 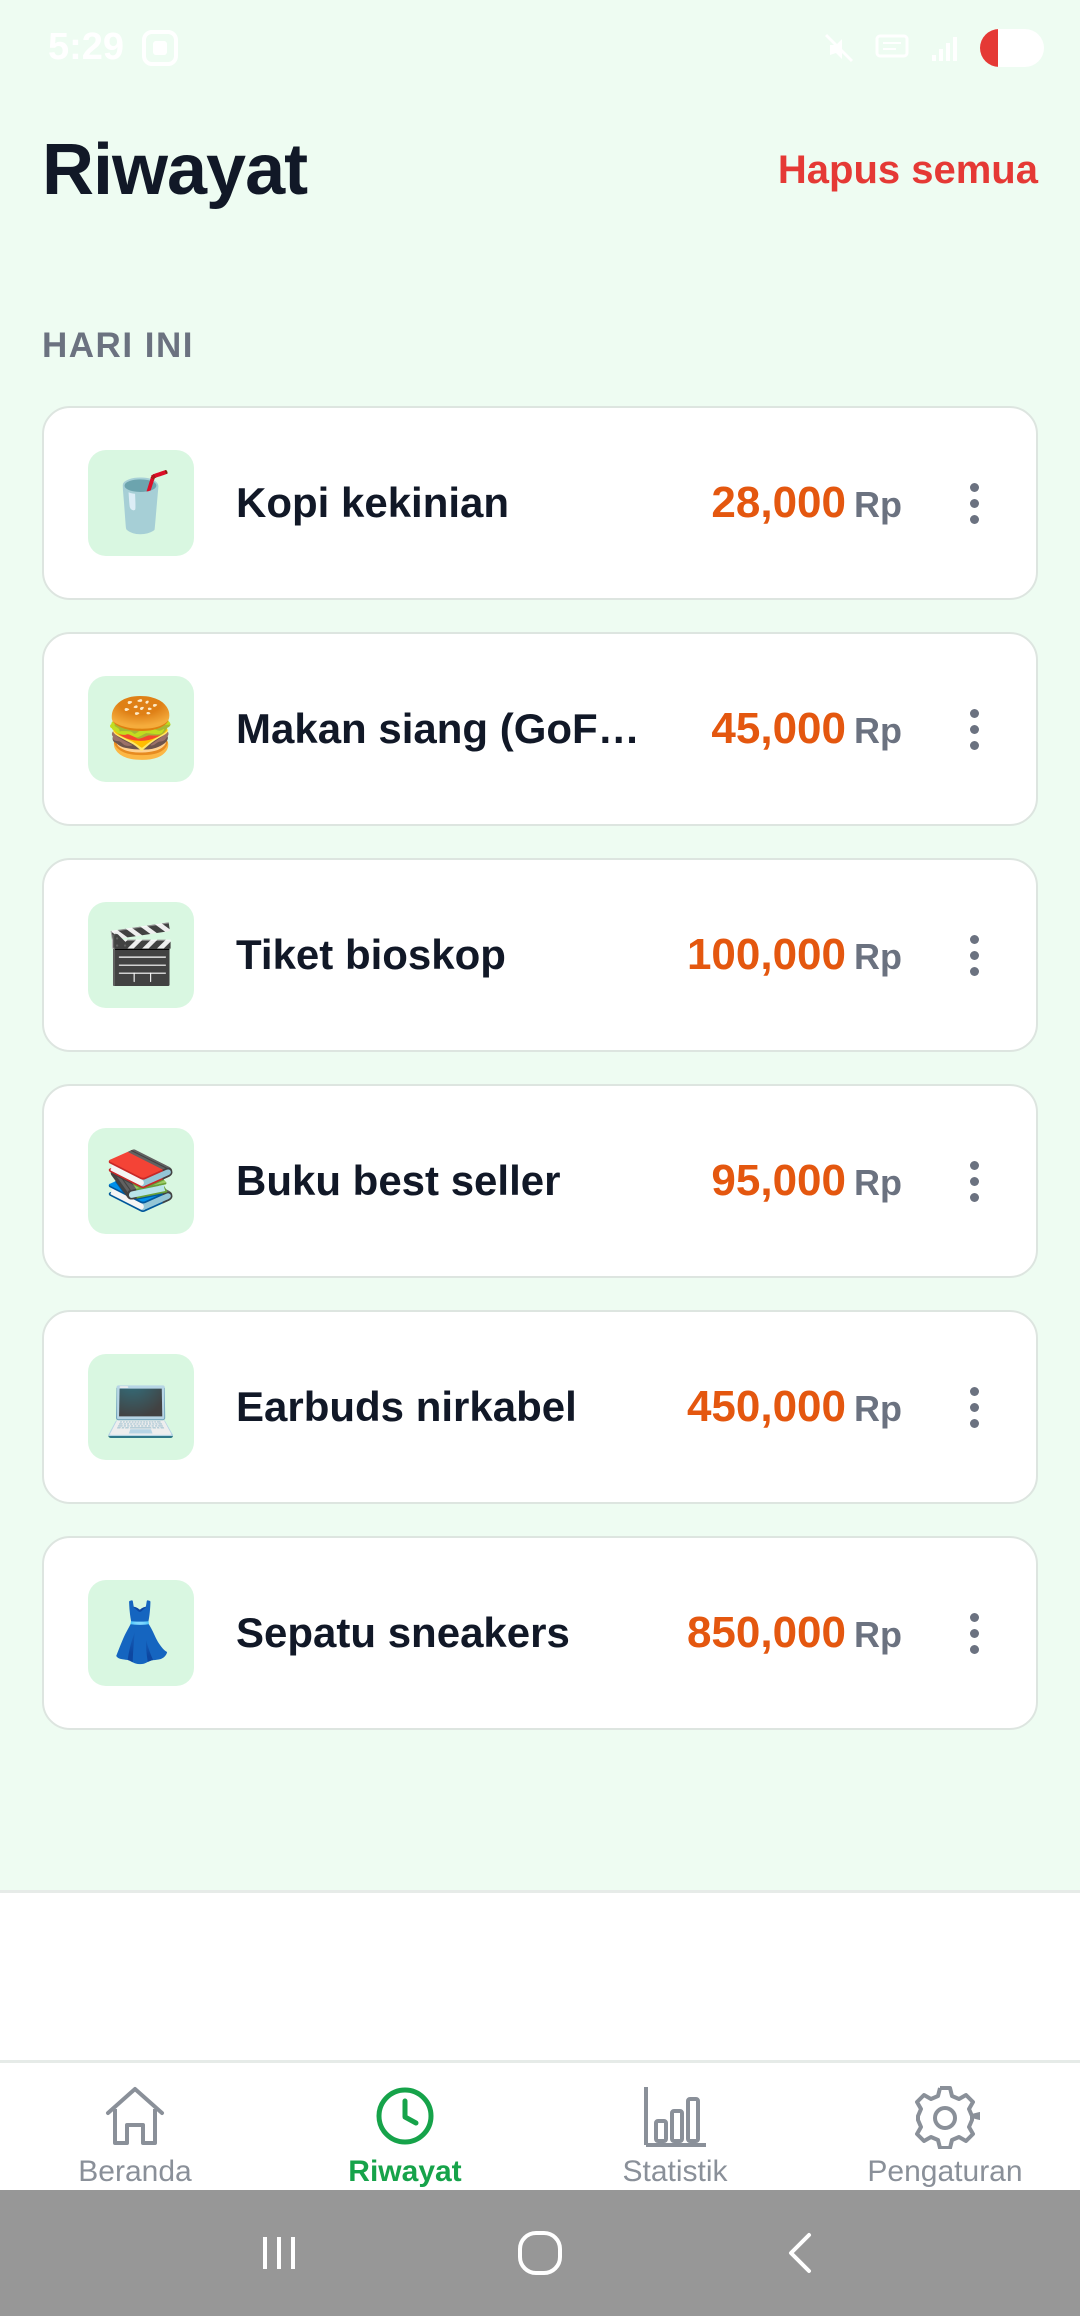 What do you see at coordinates (801, 2253) in the screenshot?
I see `back-icon` at bounding box center [801, 2253].